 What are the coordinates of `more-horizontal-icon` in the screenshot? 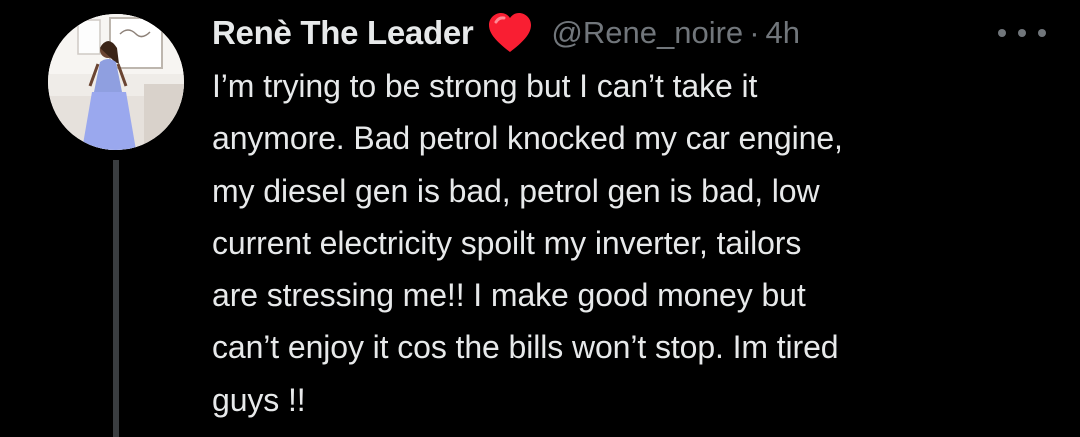 It's located at (1022, 33).